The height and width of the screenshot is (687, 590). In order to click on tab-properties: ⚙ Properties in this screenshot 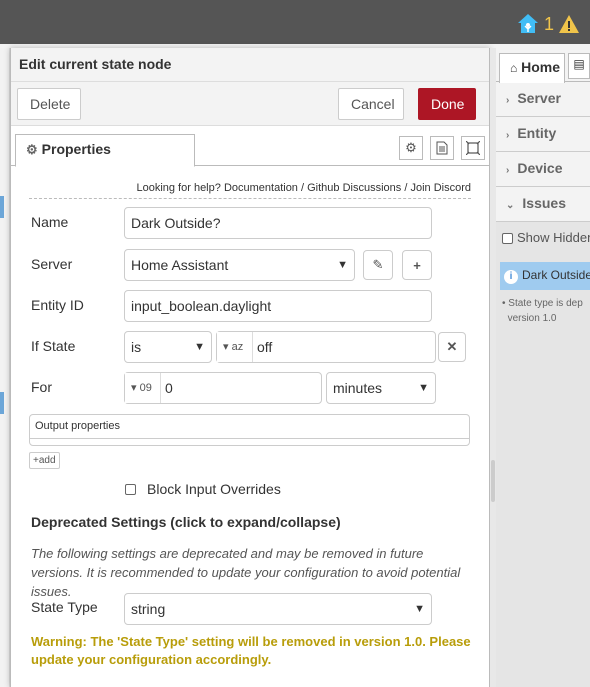, I will do `click(105, 150)`.